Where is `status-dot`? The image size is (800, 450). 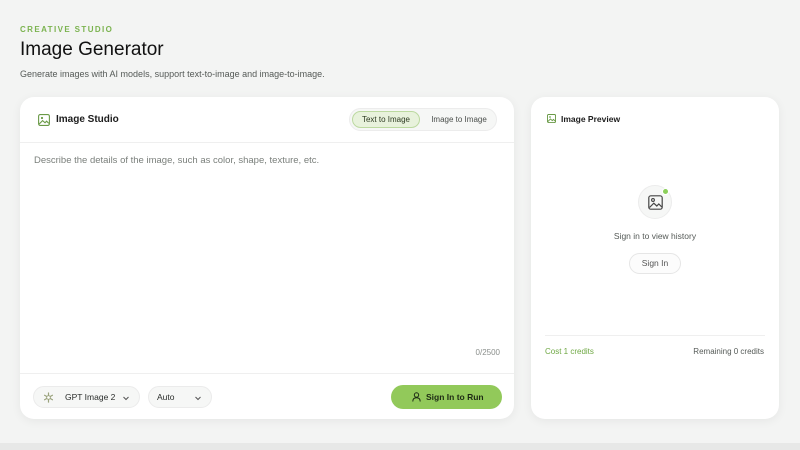 status-dot is located at coordinates (665, 191).